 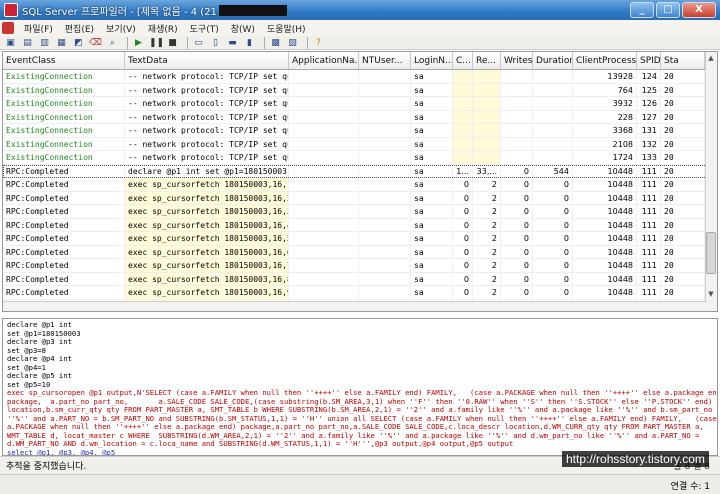 I want to click on open-icon: ▤, so click(x=27, y=43).